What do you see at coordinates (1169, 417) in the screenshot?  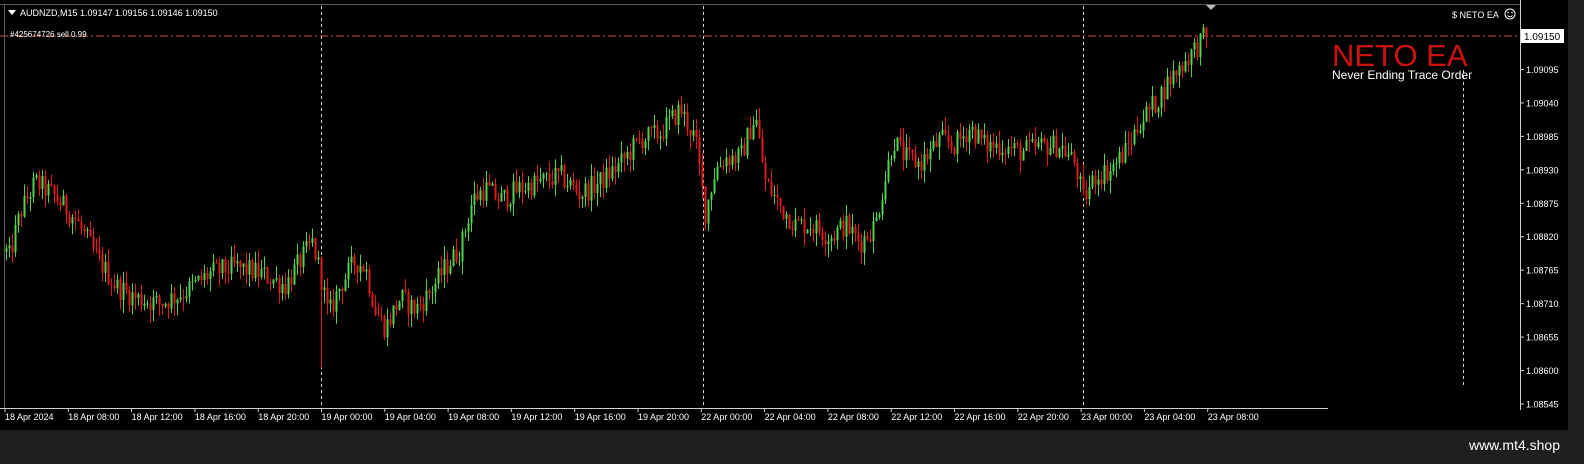 I see `x-tick-label: 23 Apr 04:00` at bounding box center [1169, 417].